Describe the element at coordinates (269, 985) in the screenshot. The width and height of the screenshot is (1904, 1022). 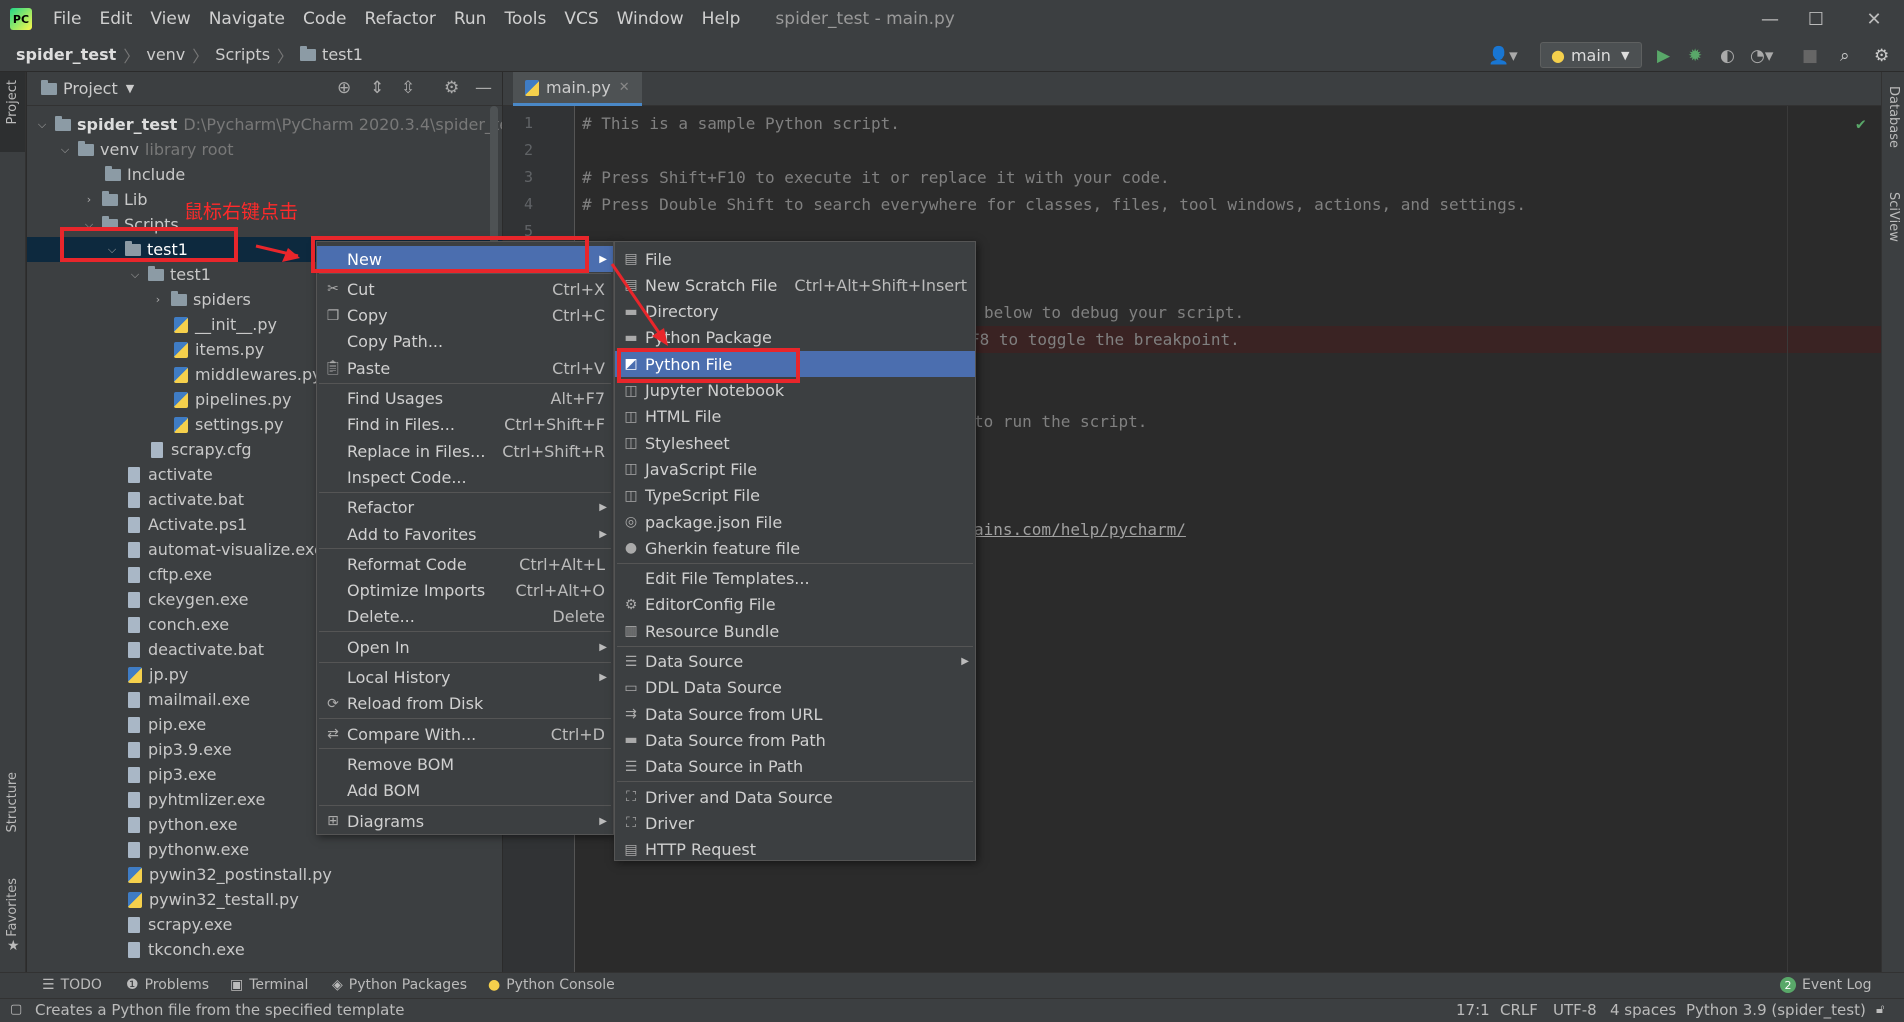
I see `terminal-tool-button: ▣ Terminal` at that location.